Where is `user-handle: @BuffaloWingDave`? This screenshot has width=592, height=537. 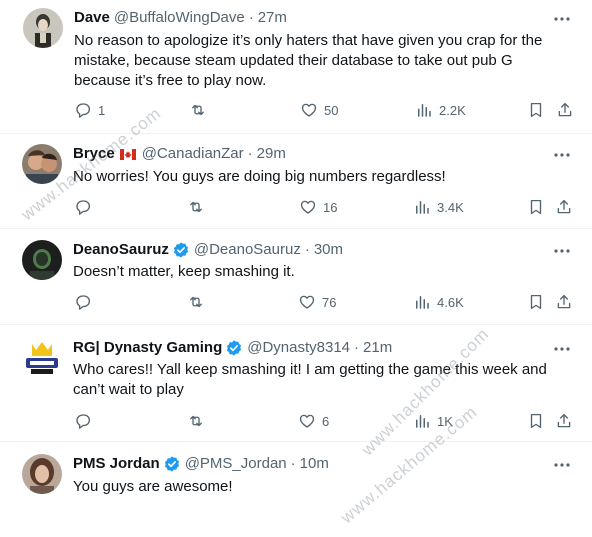
user-handle: @BuffaloWingDave is located at coordinates (179, 18).